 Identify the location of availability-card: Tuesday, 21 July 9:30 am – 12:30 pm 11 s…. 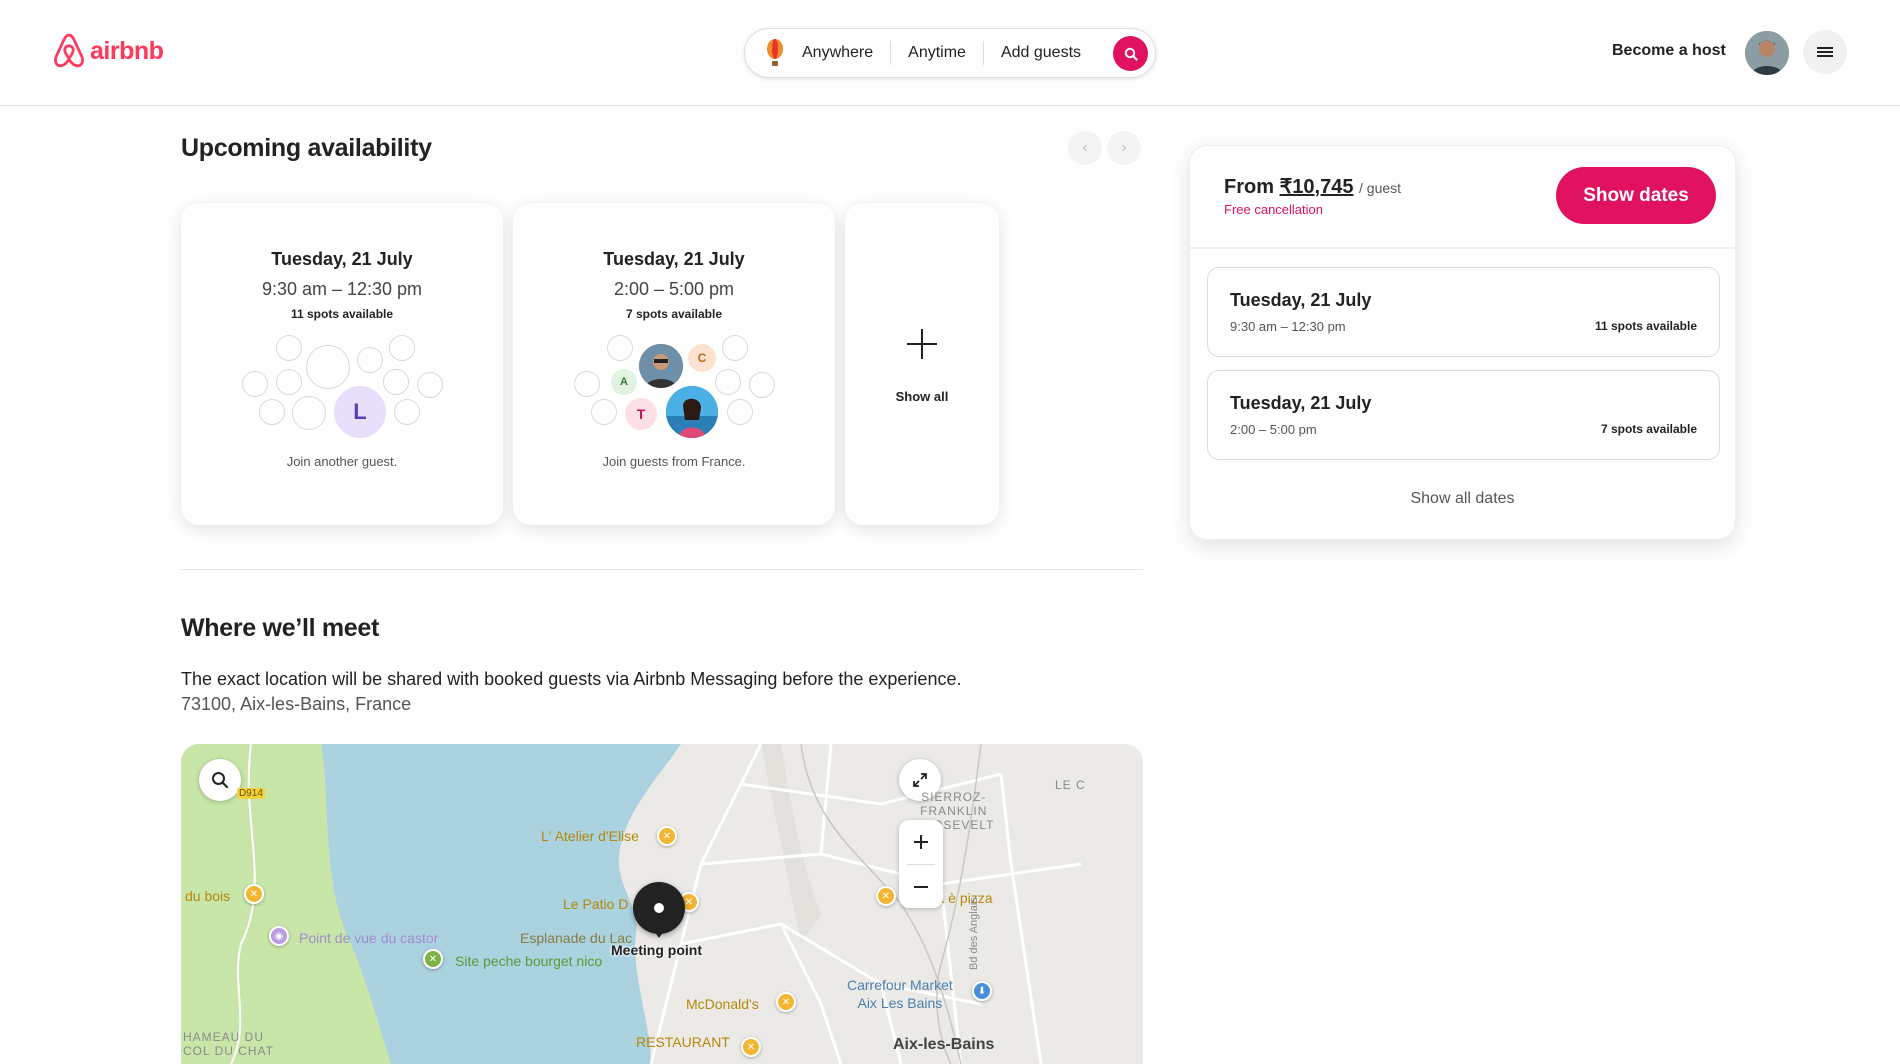
(342, 364).